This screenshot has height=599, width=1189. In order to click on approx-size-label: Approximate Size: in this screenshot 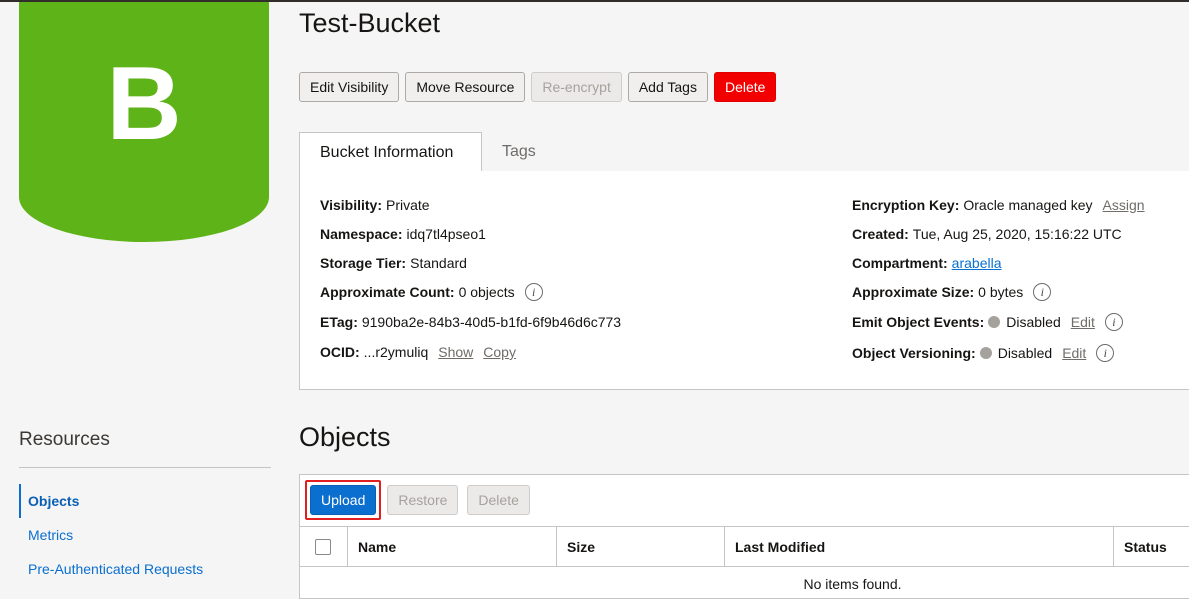, I will do `click(913, 292)`.